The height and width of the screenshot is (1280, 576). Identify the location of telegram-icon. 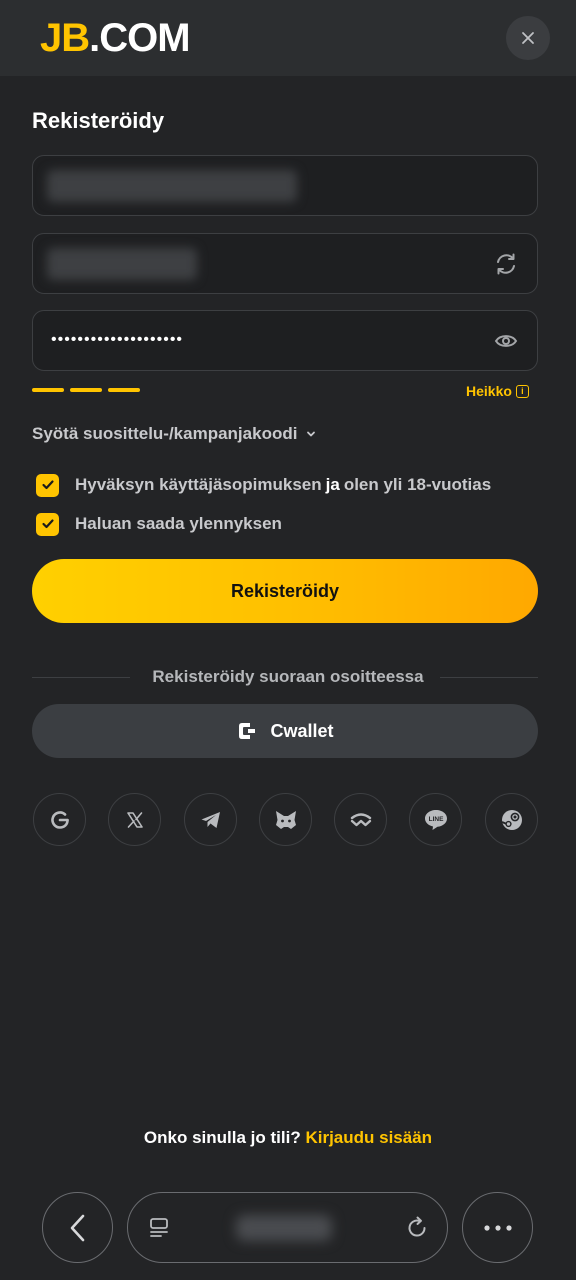
(210, 819).